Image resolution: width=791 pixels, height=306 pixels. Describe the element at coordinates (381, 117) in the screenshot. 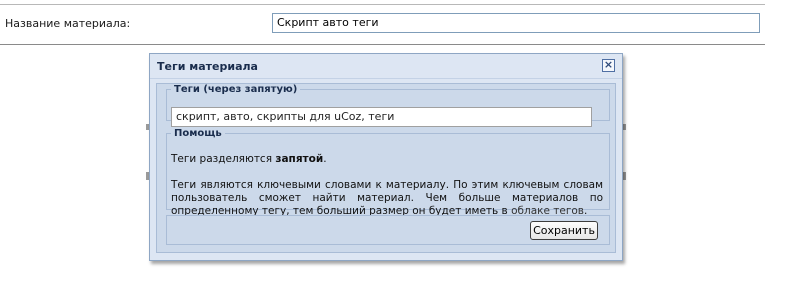

I see `tags-input` at that location.